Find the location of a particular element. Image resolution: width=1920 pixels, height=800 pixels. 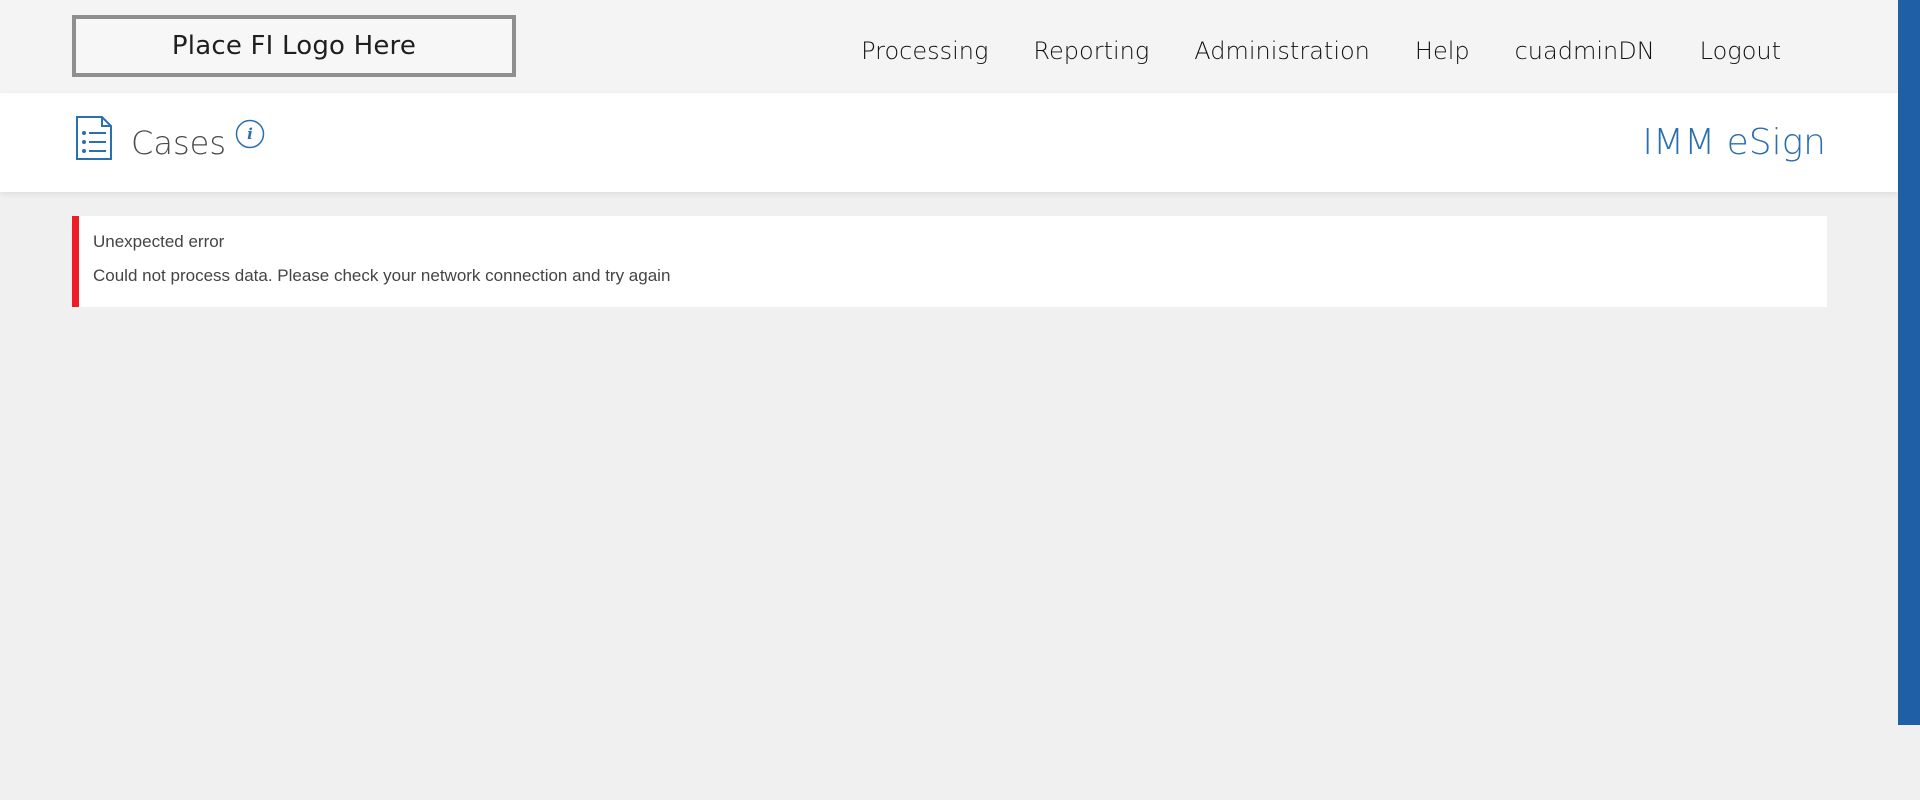

nav-help: Help is located at coordinates (1442, 51).